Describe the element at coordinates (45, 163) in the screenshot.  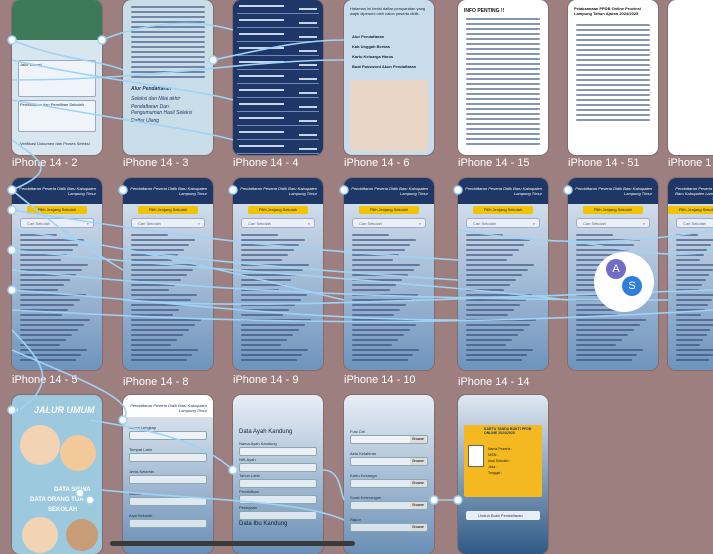
I see `frame-label: iPhone 14 - 2` at that location.